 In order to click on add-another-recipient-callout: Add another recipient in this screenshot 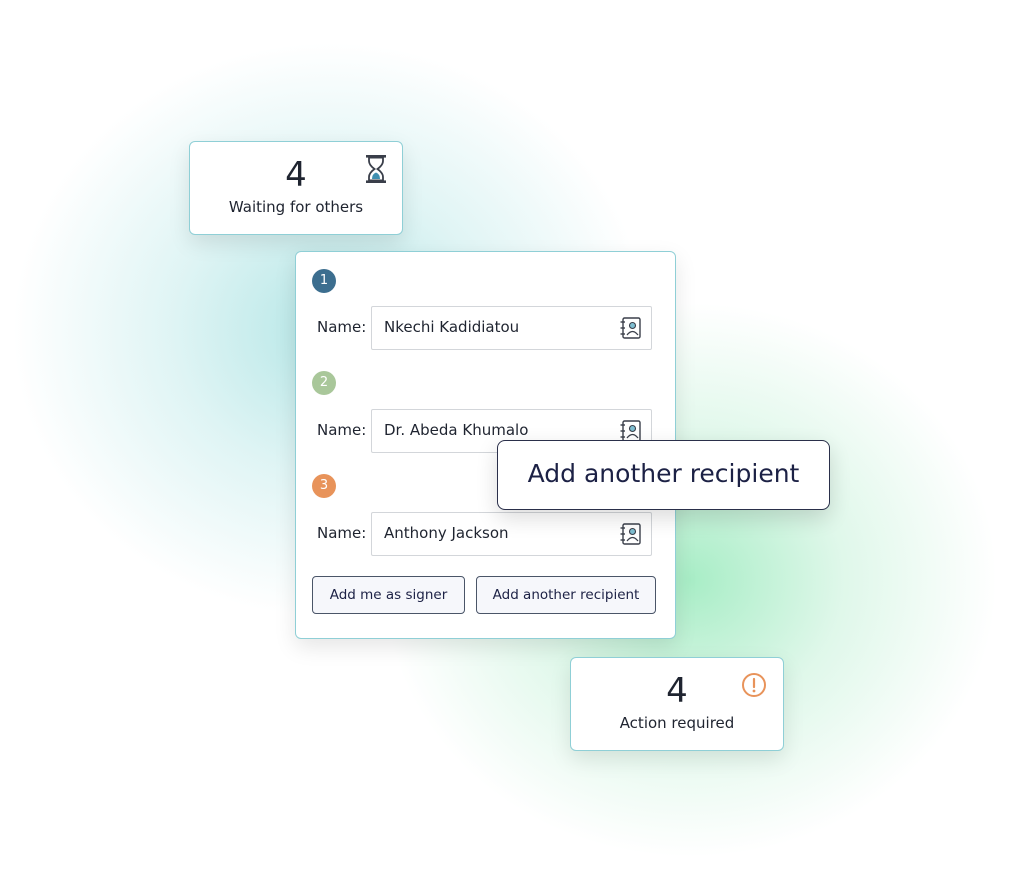, I will do `click(663, 475)`.